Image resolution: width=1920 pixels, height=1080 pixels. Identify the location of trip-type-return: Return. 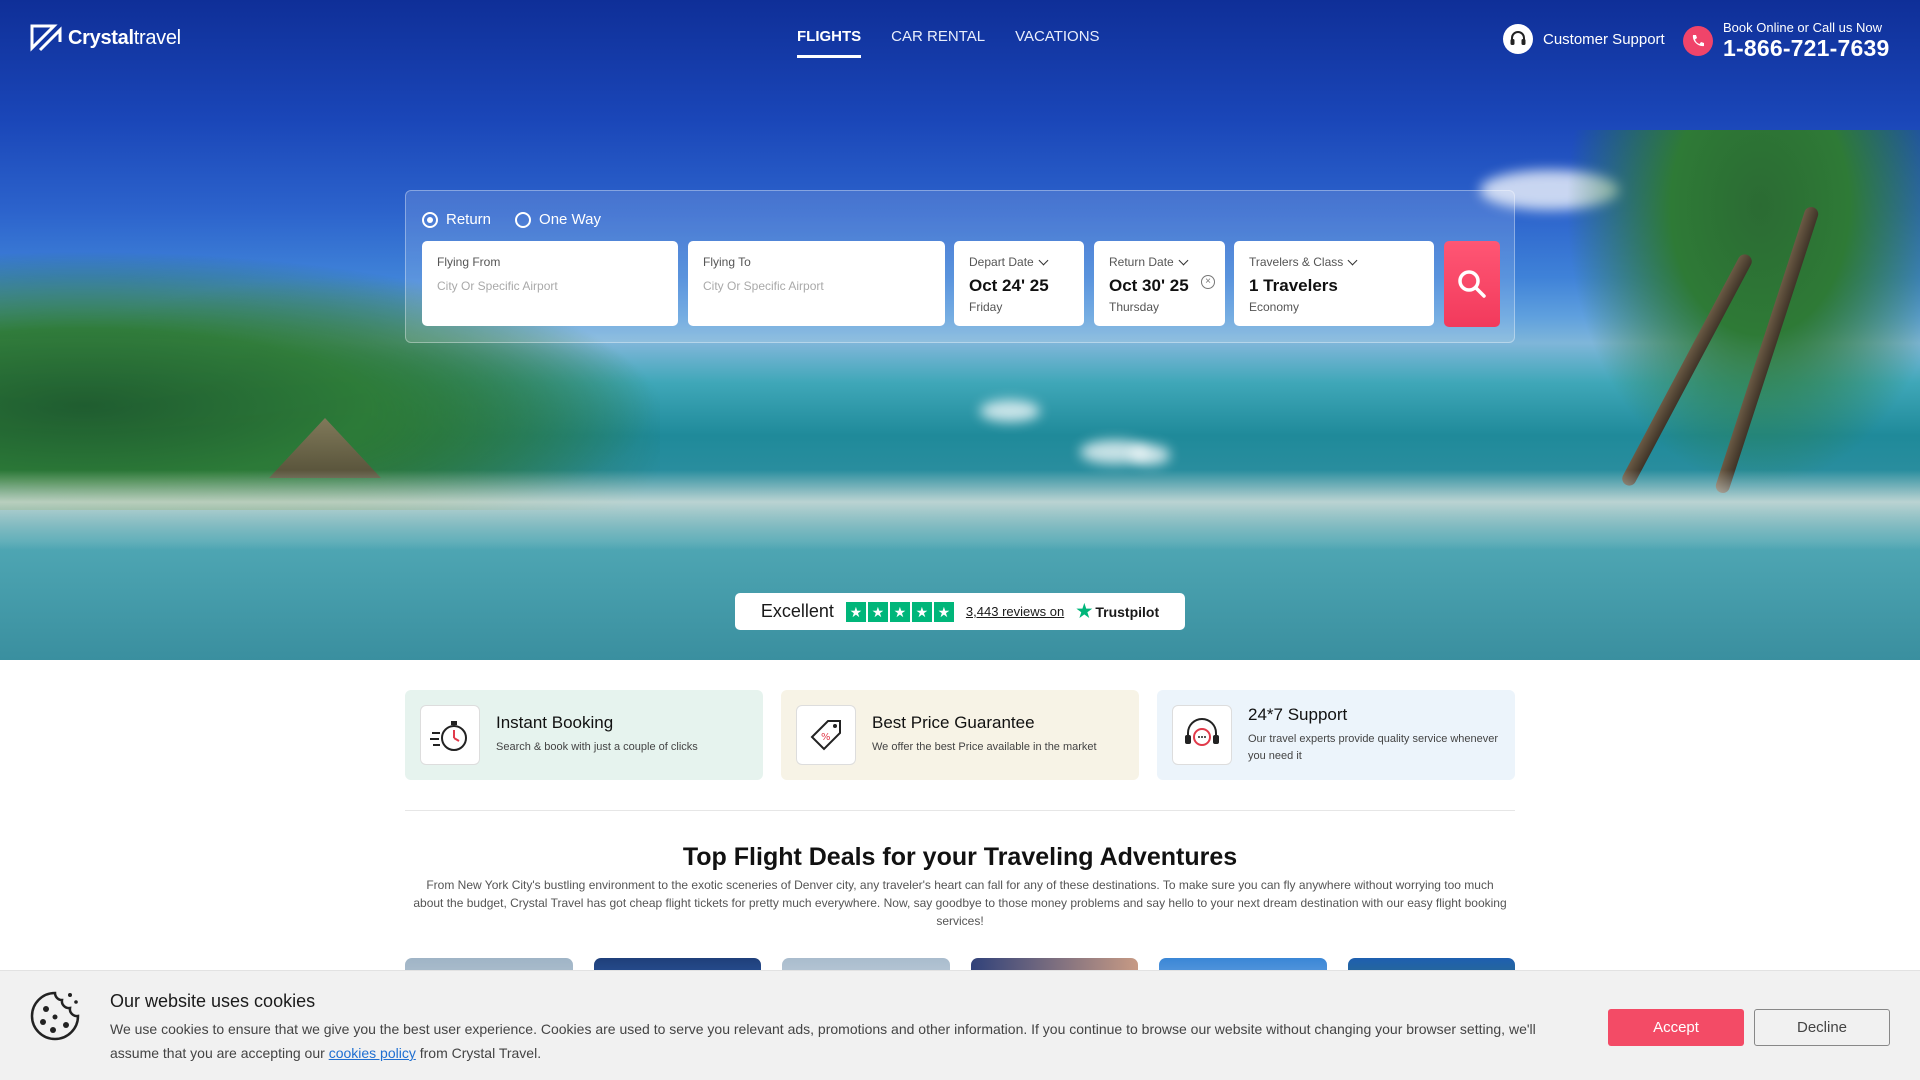
(456, 219).